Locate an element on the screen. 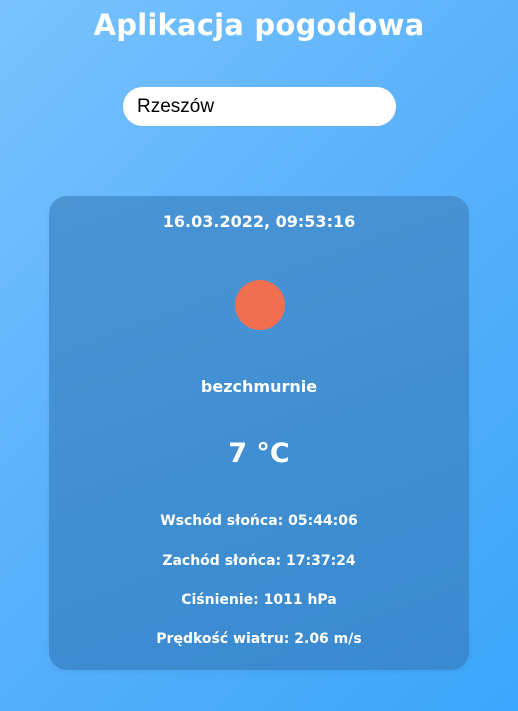 This screenshot has height=711, width=518. sunset-time: Zachód słońca: 17:37:24 is located at coordinates (259, 561).